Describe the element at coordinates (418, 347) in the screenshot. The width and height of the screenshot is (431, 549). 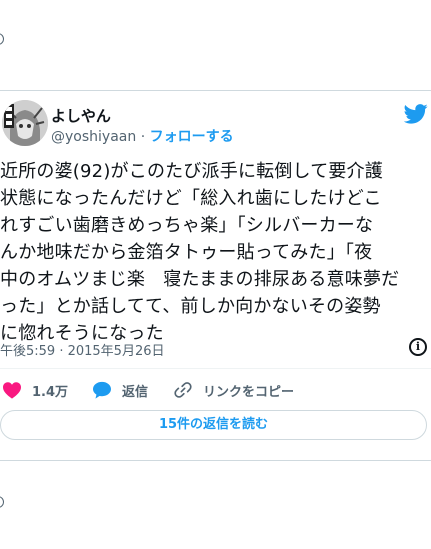
I see `info-icon: i` at that location.